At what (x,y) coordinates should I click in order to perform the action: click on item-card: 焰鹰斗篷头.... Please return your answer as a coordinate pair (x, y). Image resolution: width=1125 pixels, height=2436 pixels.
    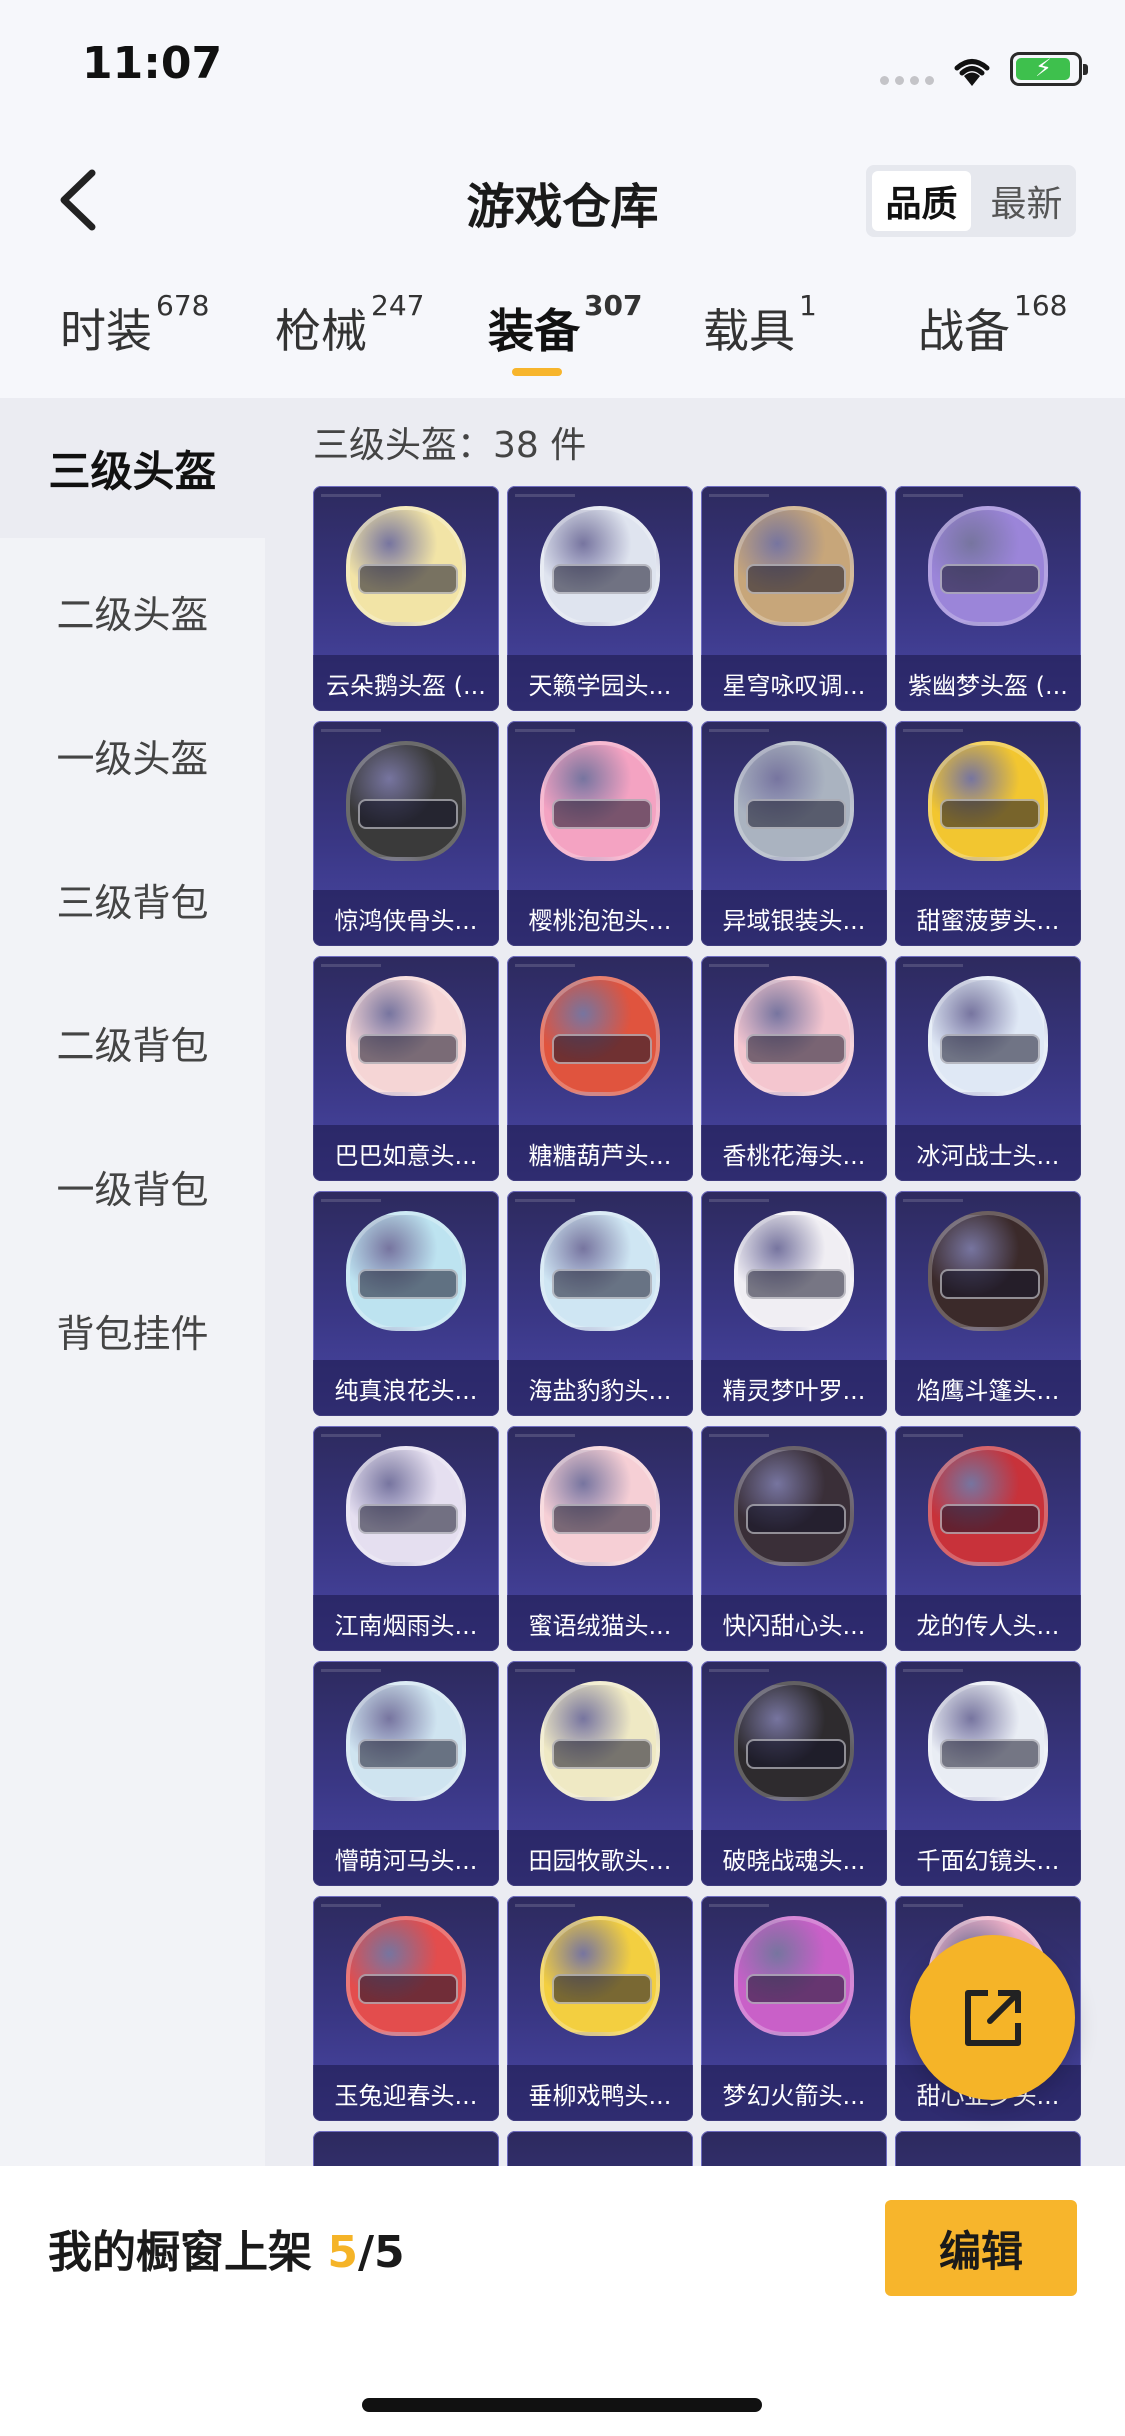
    Looking at the image, I should click on (988, 1303).